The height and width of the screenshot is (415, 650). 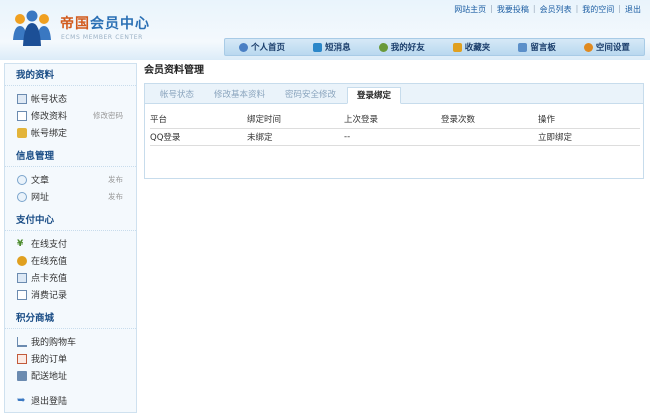 What do you see at coordinates (22, 375) in the screenshot?
I see `truck-icon` at bounding box center [22, 375].